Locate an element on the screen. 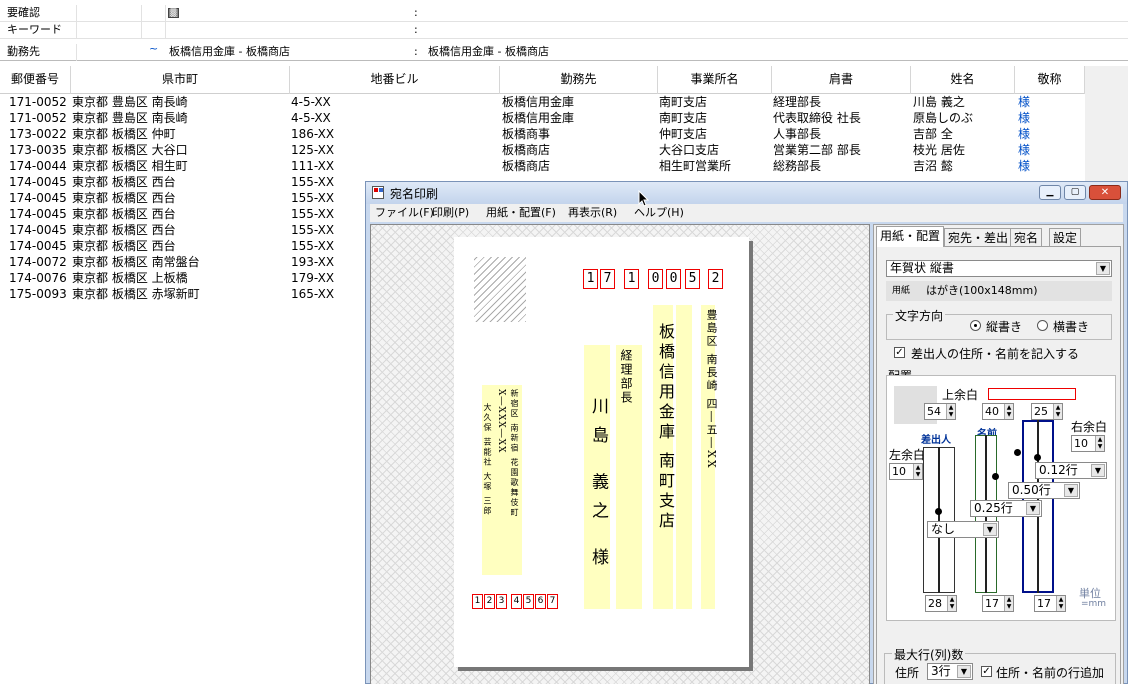 Image resolution: width=1128 pixels, height=684 pixels. col-header-workplace: 勤務先 is located at coordinates (579, 80).